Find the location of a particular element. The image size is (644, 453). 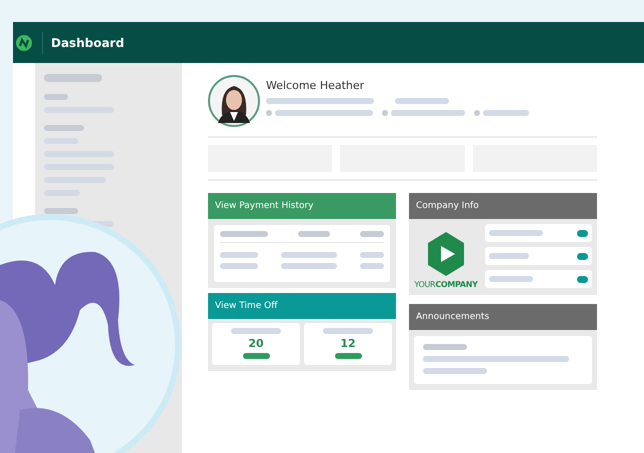

play-logo-icon is located at coordinates (446, 254).